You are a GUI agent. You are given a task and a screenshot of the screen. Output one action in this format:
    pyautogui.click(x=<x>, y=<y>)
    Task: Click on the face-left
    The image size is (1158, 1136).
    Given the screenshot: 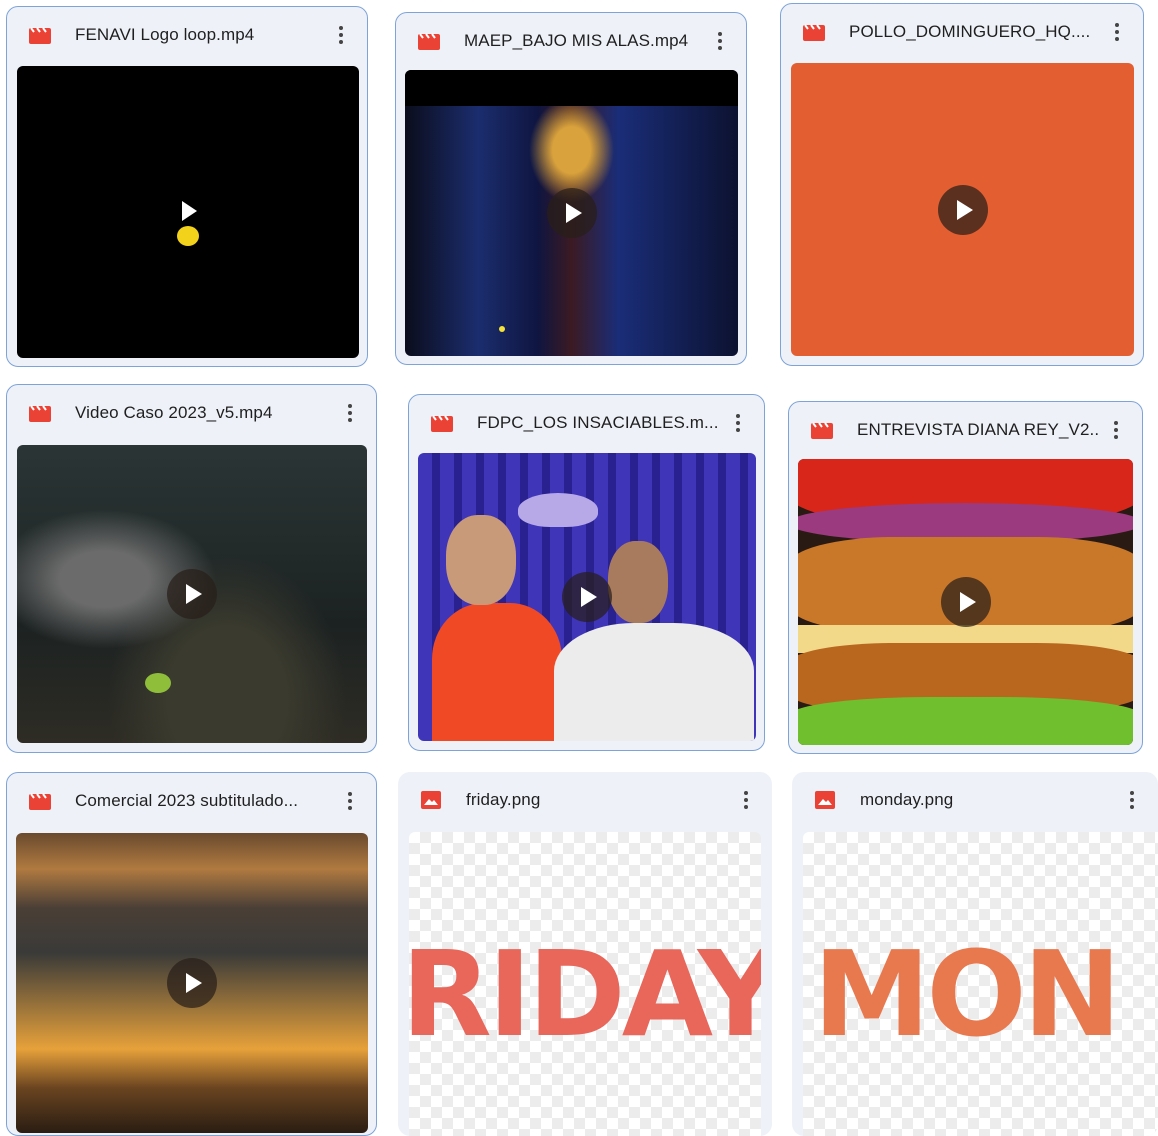 What is the action you would take?
    pyautogui.click(x=481, y=560)
    